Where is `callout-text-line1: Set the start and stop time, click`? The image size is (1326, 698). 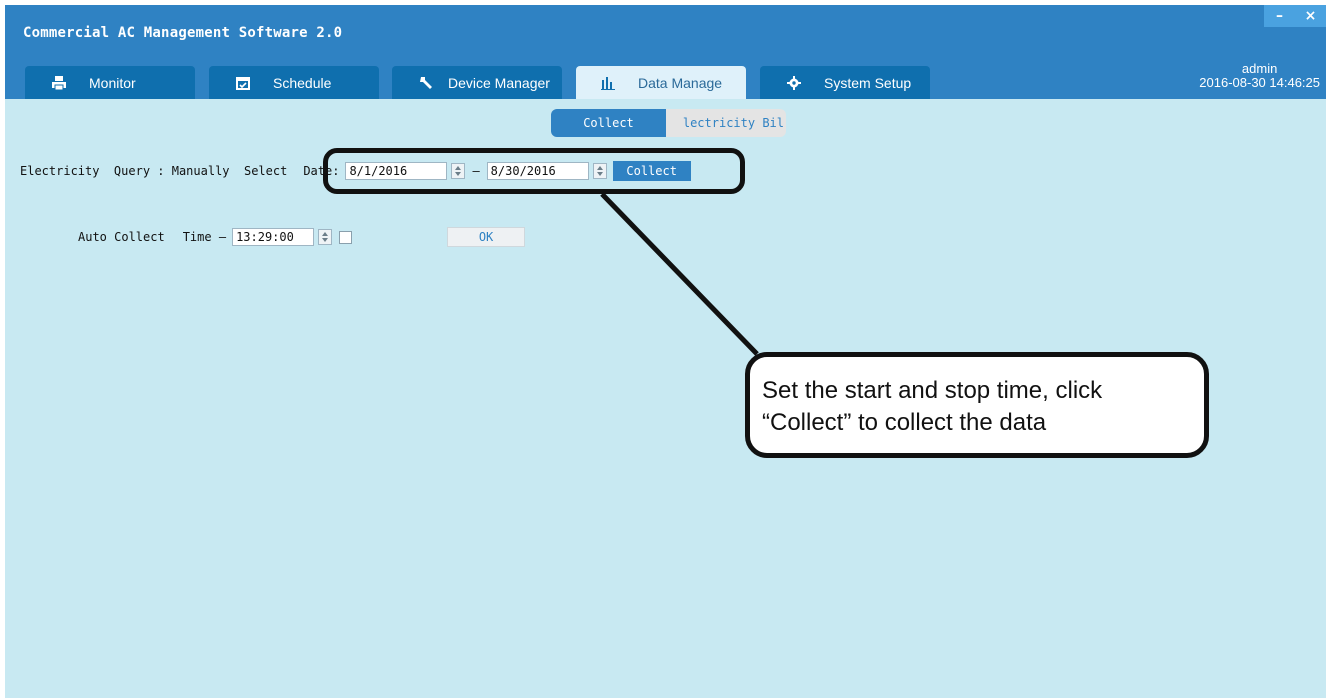
callout-text-line1: Set the start and stop time, click is located at coordinates (932, 390).